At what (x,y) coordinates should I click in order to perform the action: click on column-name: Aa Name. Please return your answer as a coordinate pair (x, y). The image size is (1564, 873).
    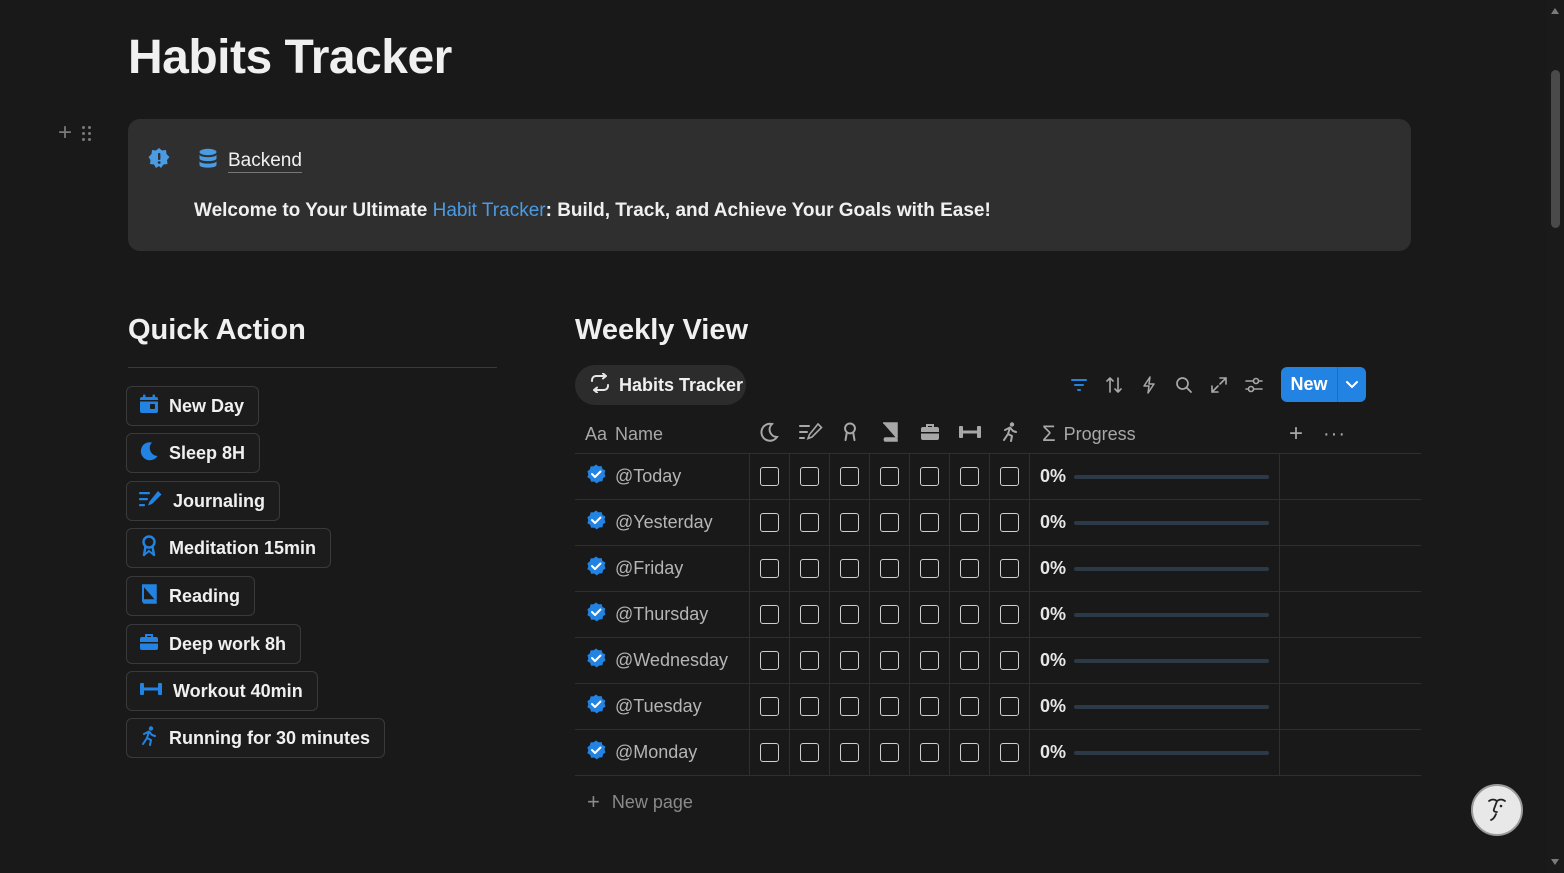
    Looking at the image, I should click on (624, 434).